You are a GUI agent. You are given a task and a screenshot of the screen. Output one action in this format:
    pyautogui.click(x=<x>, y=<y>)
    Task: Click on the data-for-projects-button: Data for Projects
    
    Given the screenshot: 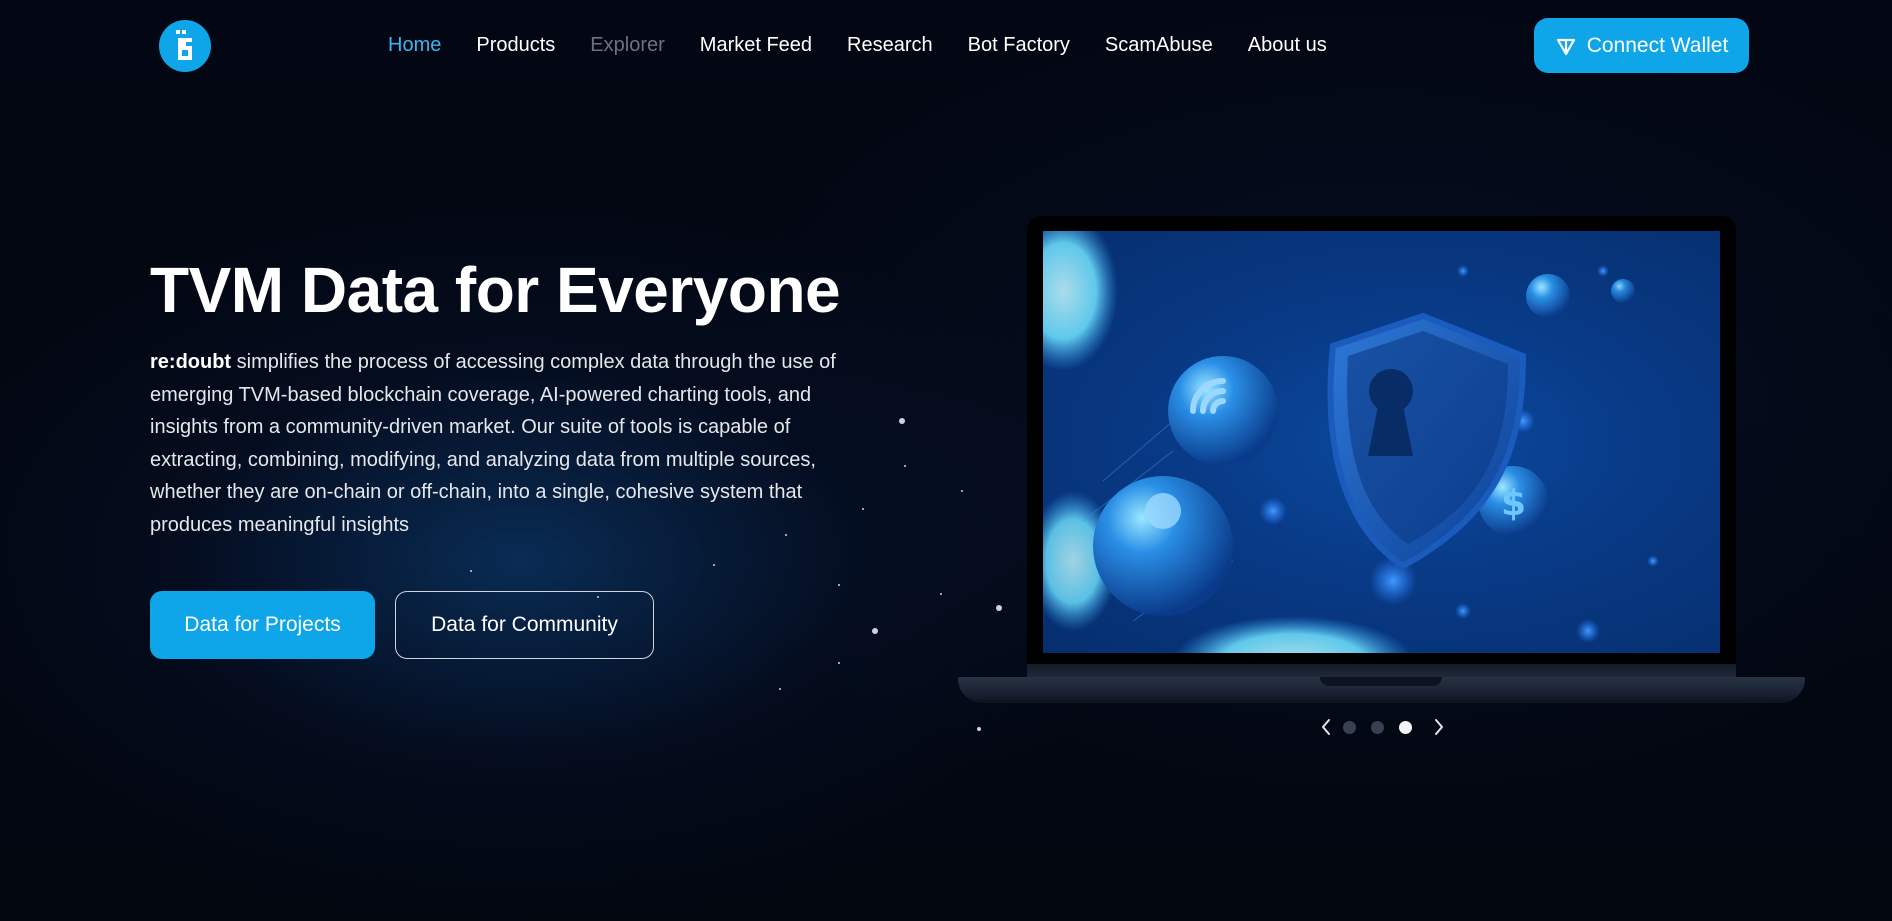 What is the action you would take?
    pyautogui.click(x=262, y=625)
    